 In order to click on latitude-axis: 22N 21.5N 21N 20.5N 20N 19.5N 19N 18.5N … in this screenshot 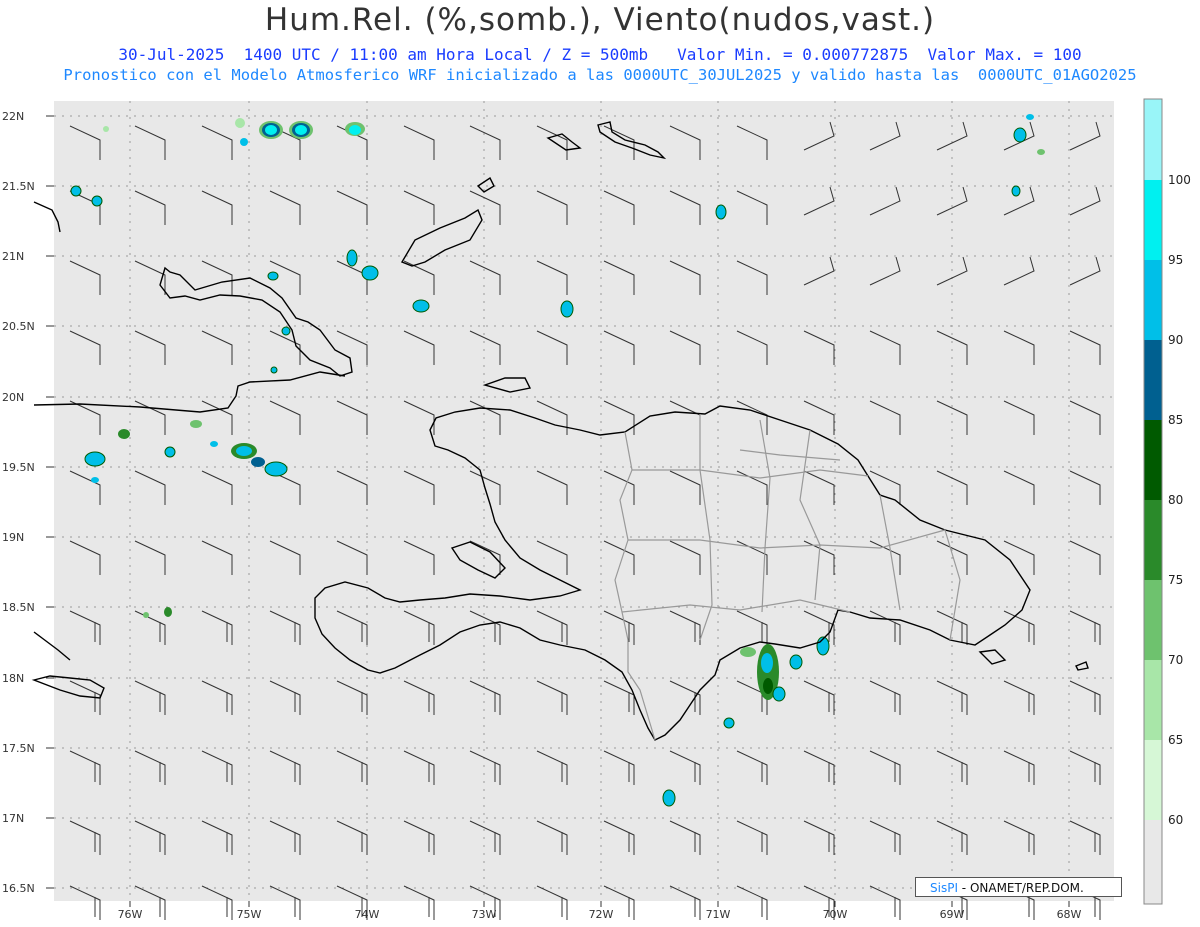, I will do `click(18, 502)`.